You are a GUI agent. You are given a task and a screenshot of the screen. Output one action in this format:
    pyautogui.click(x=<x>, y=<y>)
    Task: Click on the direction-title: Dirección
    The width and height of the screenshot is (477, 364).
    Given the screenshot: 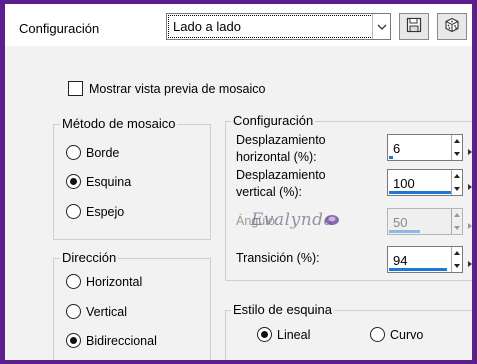 What is the action you would take?
    pyautogui.click(x=89, y=257)
    